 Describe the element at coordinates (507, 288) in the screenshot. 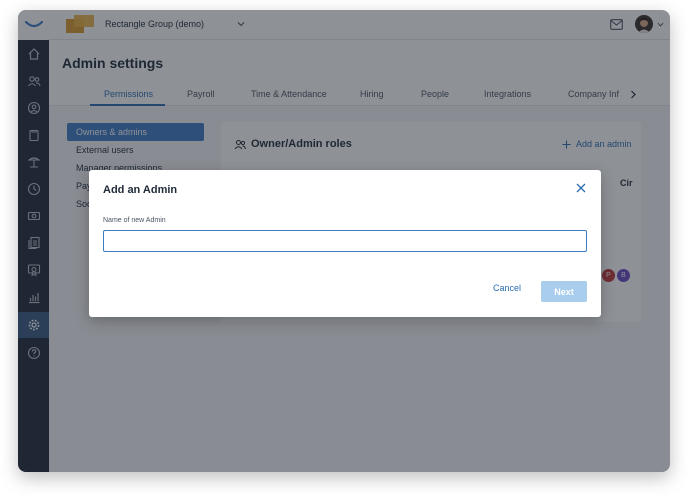

I see `cancel-button: Cancel` at that location.